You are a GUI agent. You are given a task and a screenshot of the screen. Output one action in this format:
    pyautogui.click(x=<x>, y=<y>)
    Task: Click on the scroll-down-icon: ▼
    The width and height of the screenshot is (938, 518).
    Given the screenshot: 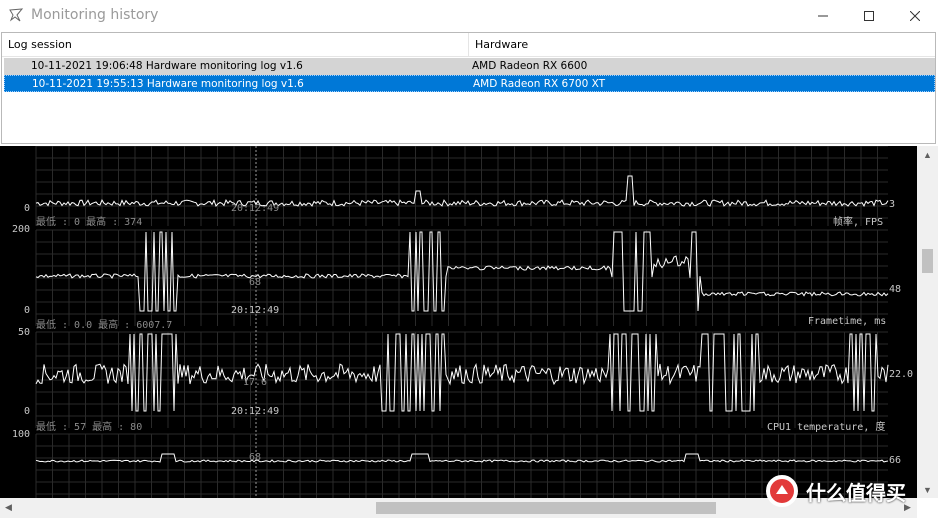 What is the action you would take?
    pyautogui.click(x=927, y=490)
    